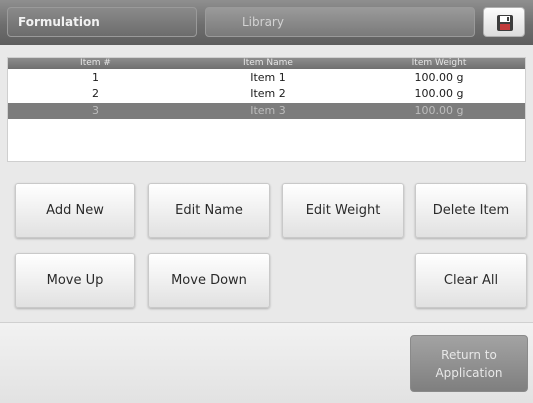  I want to click on tab-formulation: Formulation, so click(102, 22).